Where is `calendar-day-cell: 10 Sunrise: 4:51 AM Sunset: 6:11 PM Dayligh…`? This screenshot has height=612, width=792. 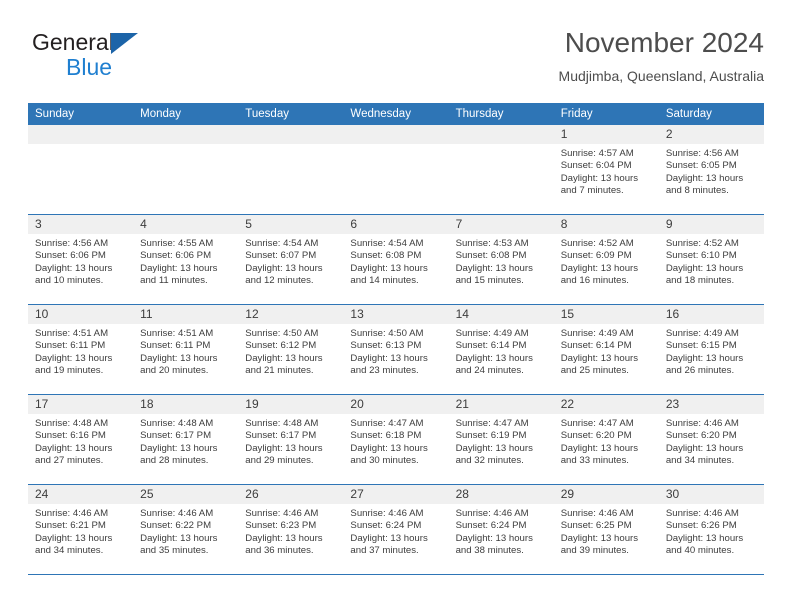
calendar-day-cell: 10 Sunrise: 4:51 AM Sunset: 6:11 PM Dayligh… is located at coordinates (81, 349).